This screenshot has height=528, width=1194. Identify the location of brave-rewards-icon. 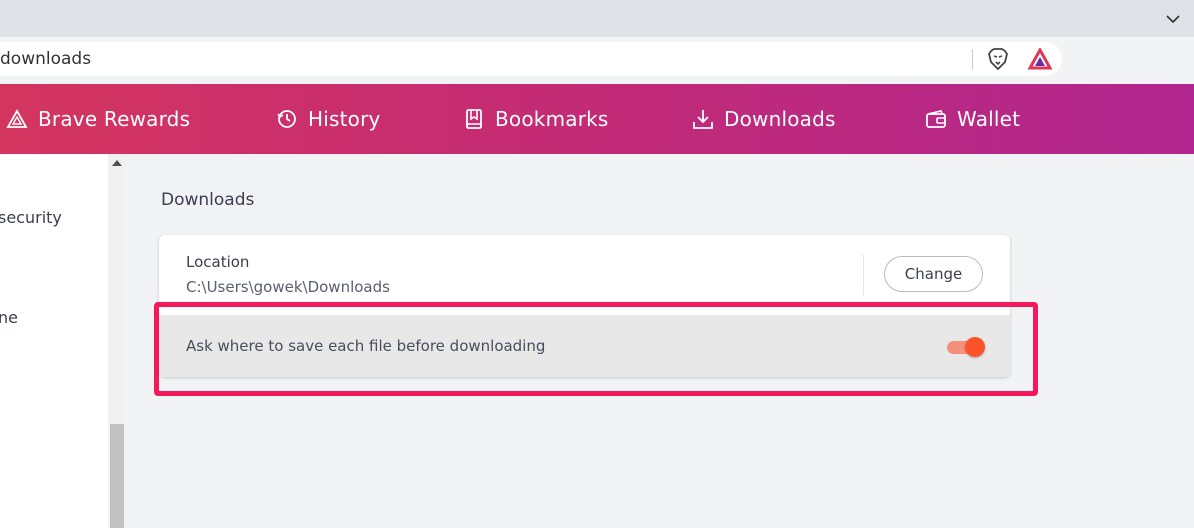
(17, 118).